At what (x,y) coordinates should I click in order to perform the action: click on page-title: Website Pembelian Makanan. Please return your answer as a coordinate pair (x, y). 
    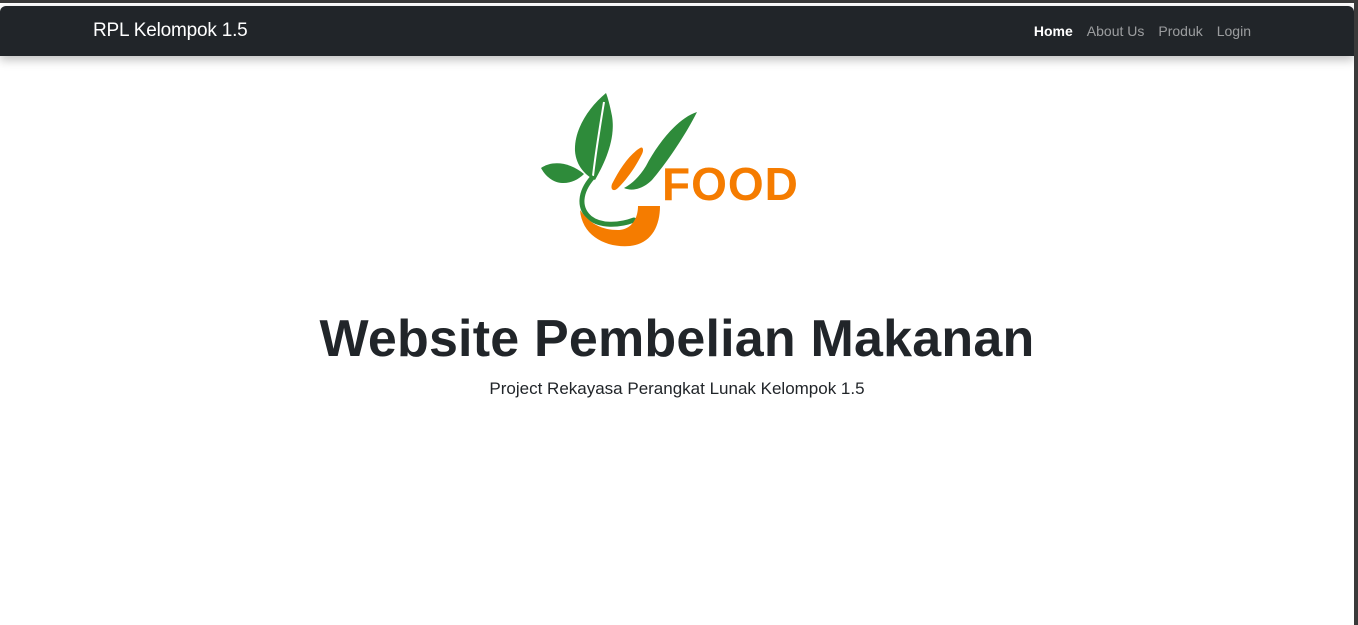
    Looking at the image, I should click on (677, 339).